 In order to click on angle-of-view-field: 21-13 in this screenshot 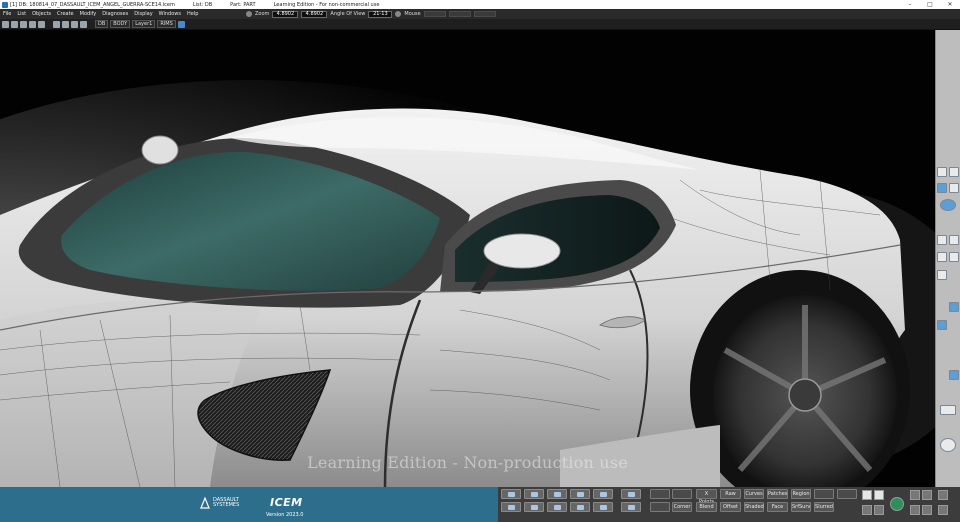, I will do `click(380, 14)`.